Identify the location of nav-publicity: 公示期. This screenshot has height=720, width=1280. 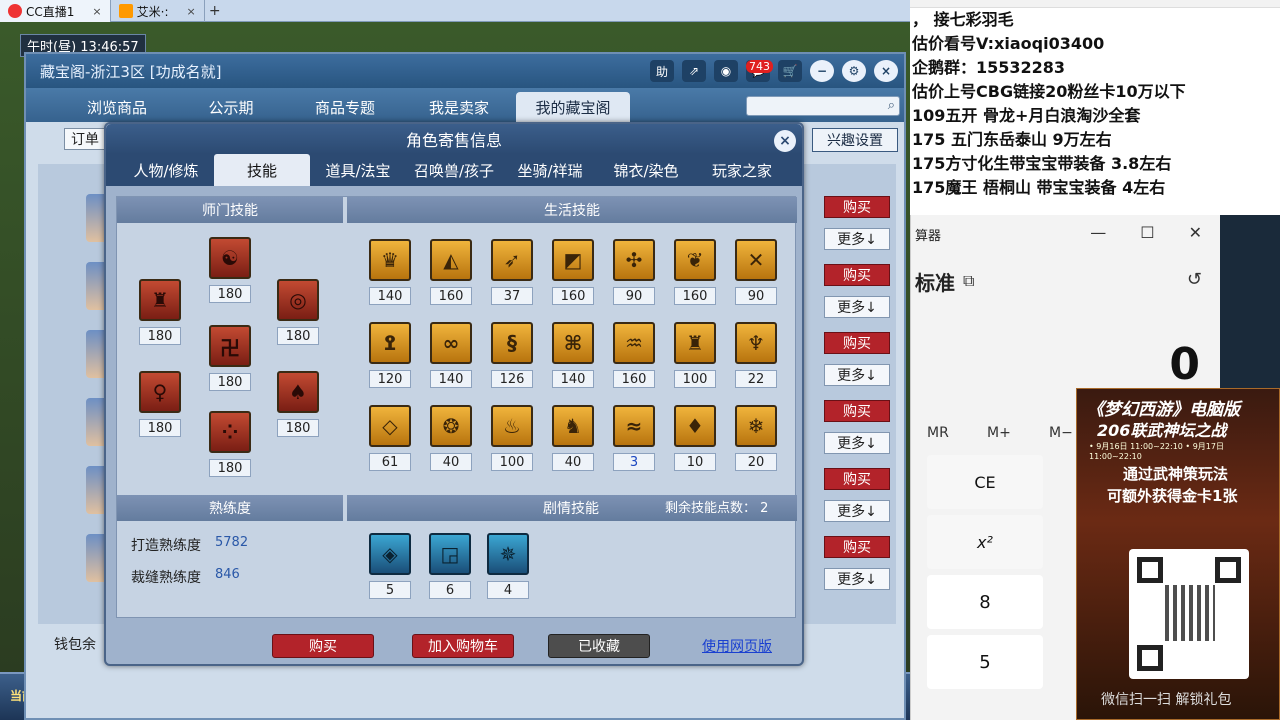
(231, 107).